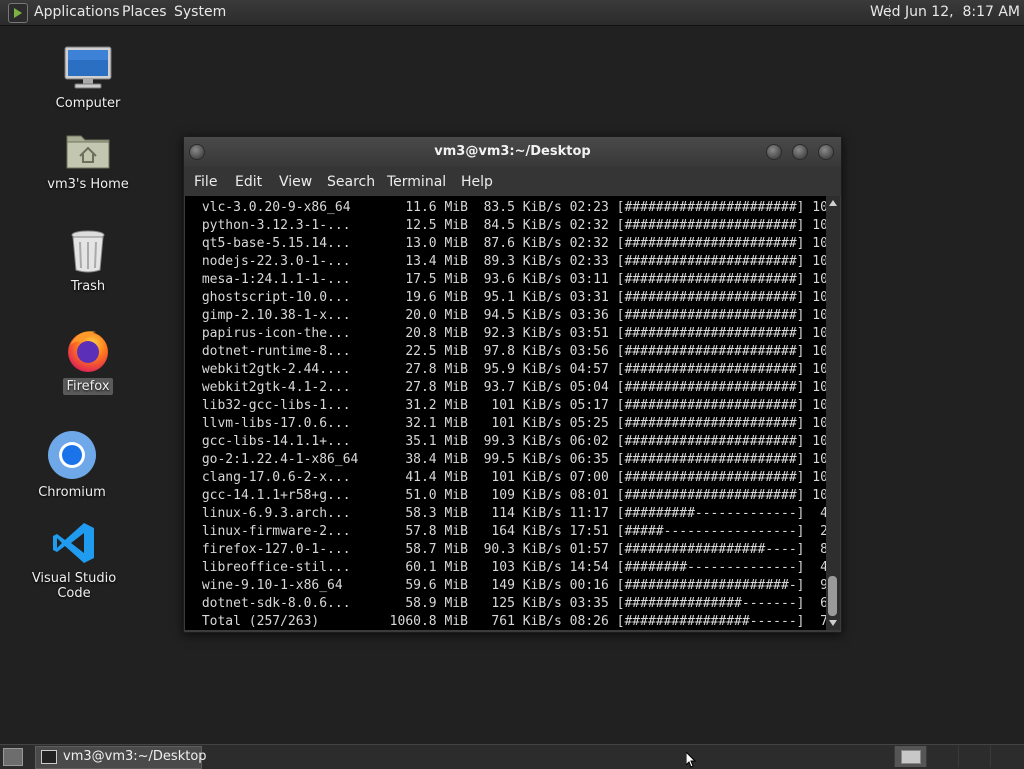 The width and height of the screenshot is (1024, 769). I want to click on menu-view: View, so click(295, 182).